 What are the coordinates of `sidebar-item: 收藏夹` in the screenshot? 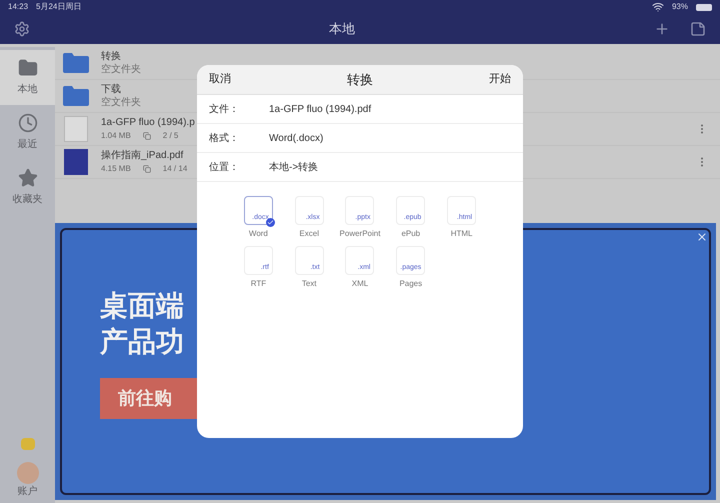 It's located at (27, 187).